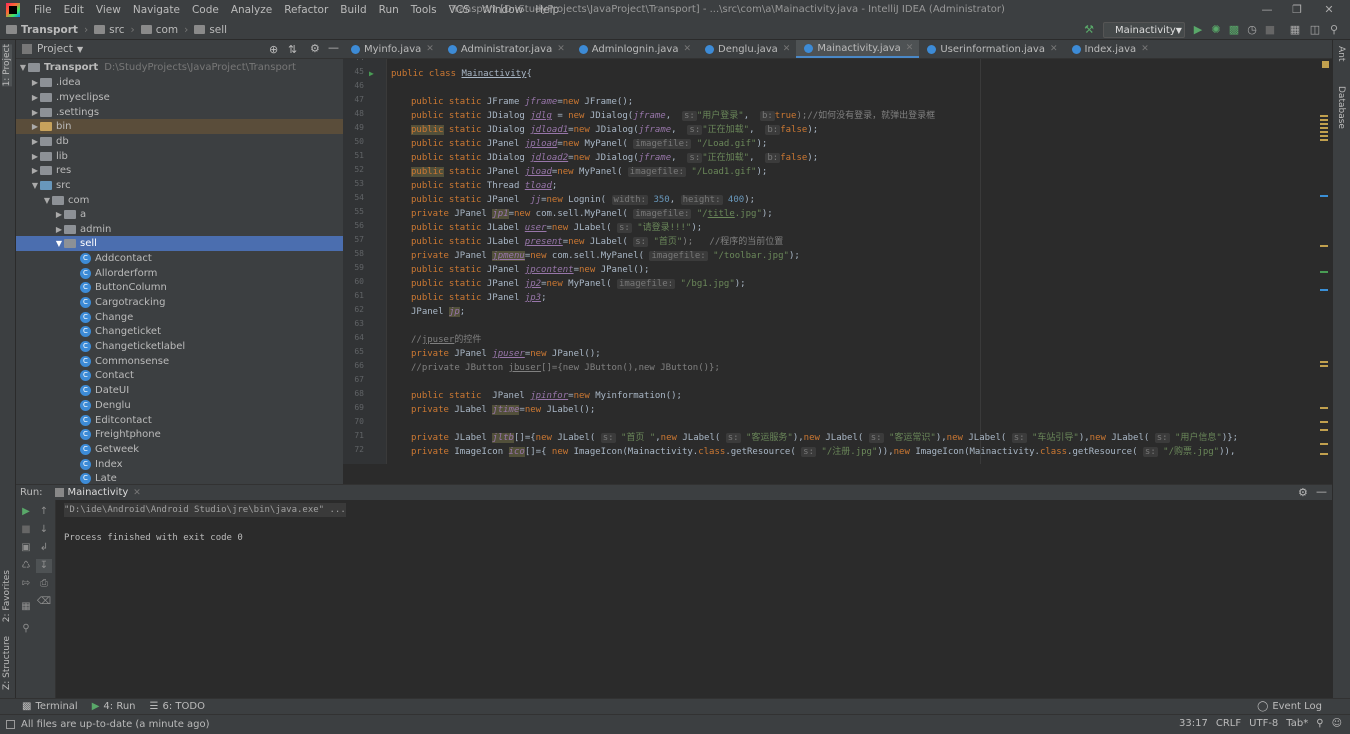  I want to click on run-gutter-icon: ▶, so click(371, 73).